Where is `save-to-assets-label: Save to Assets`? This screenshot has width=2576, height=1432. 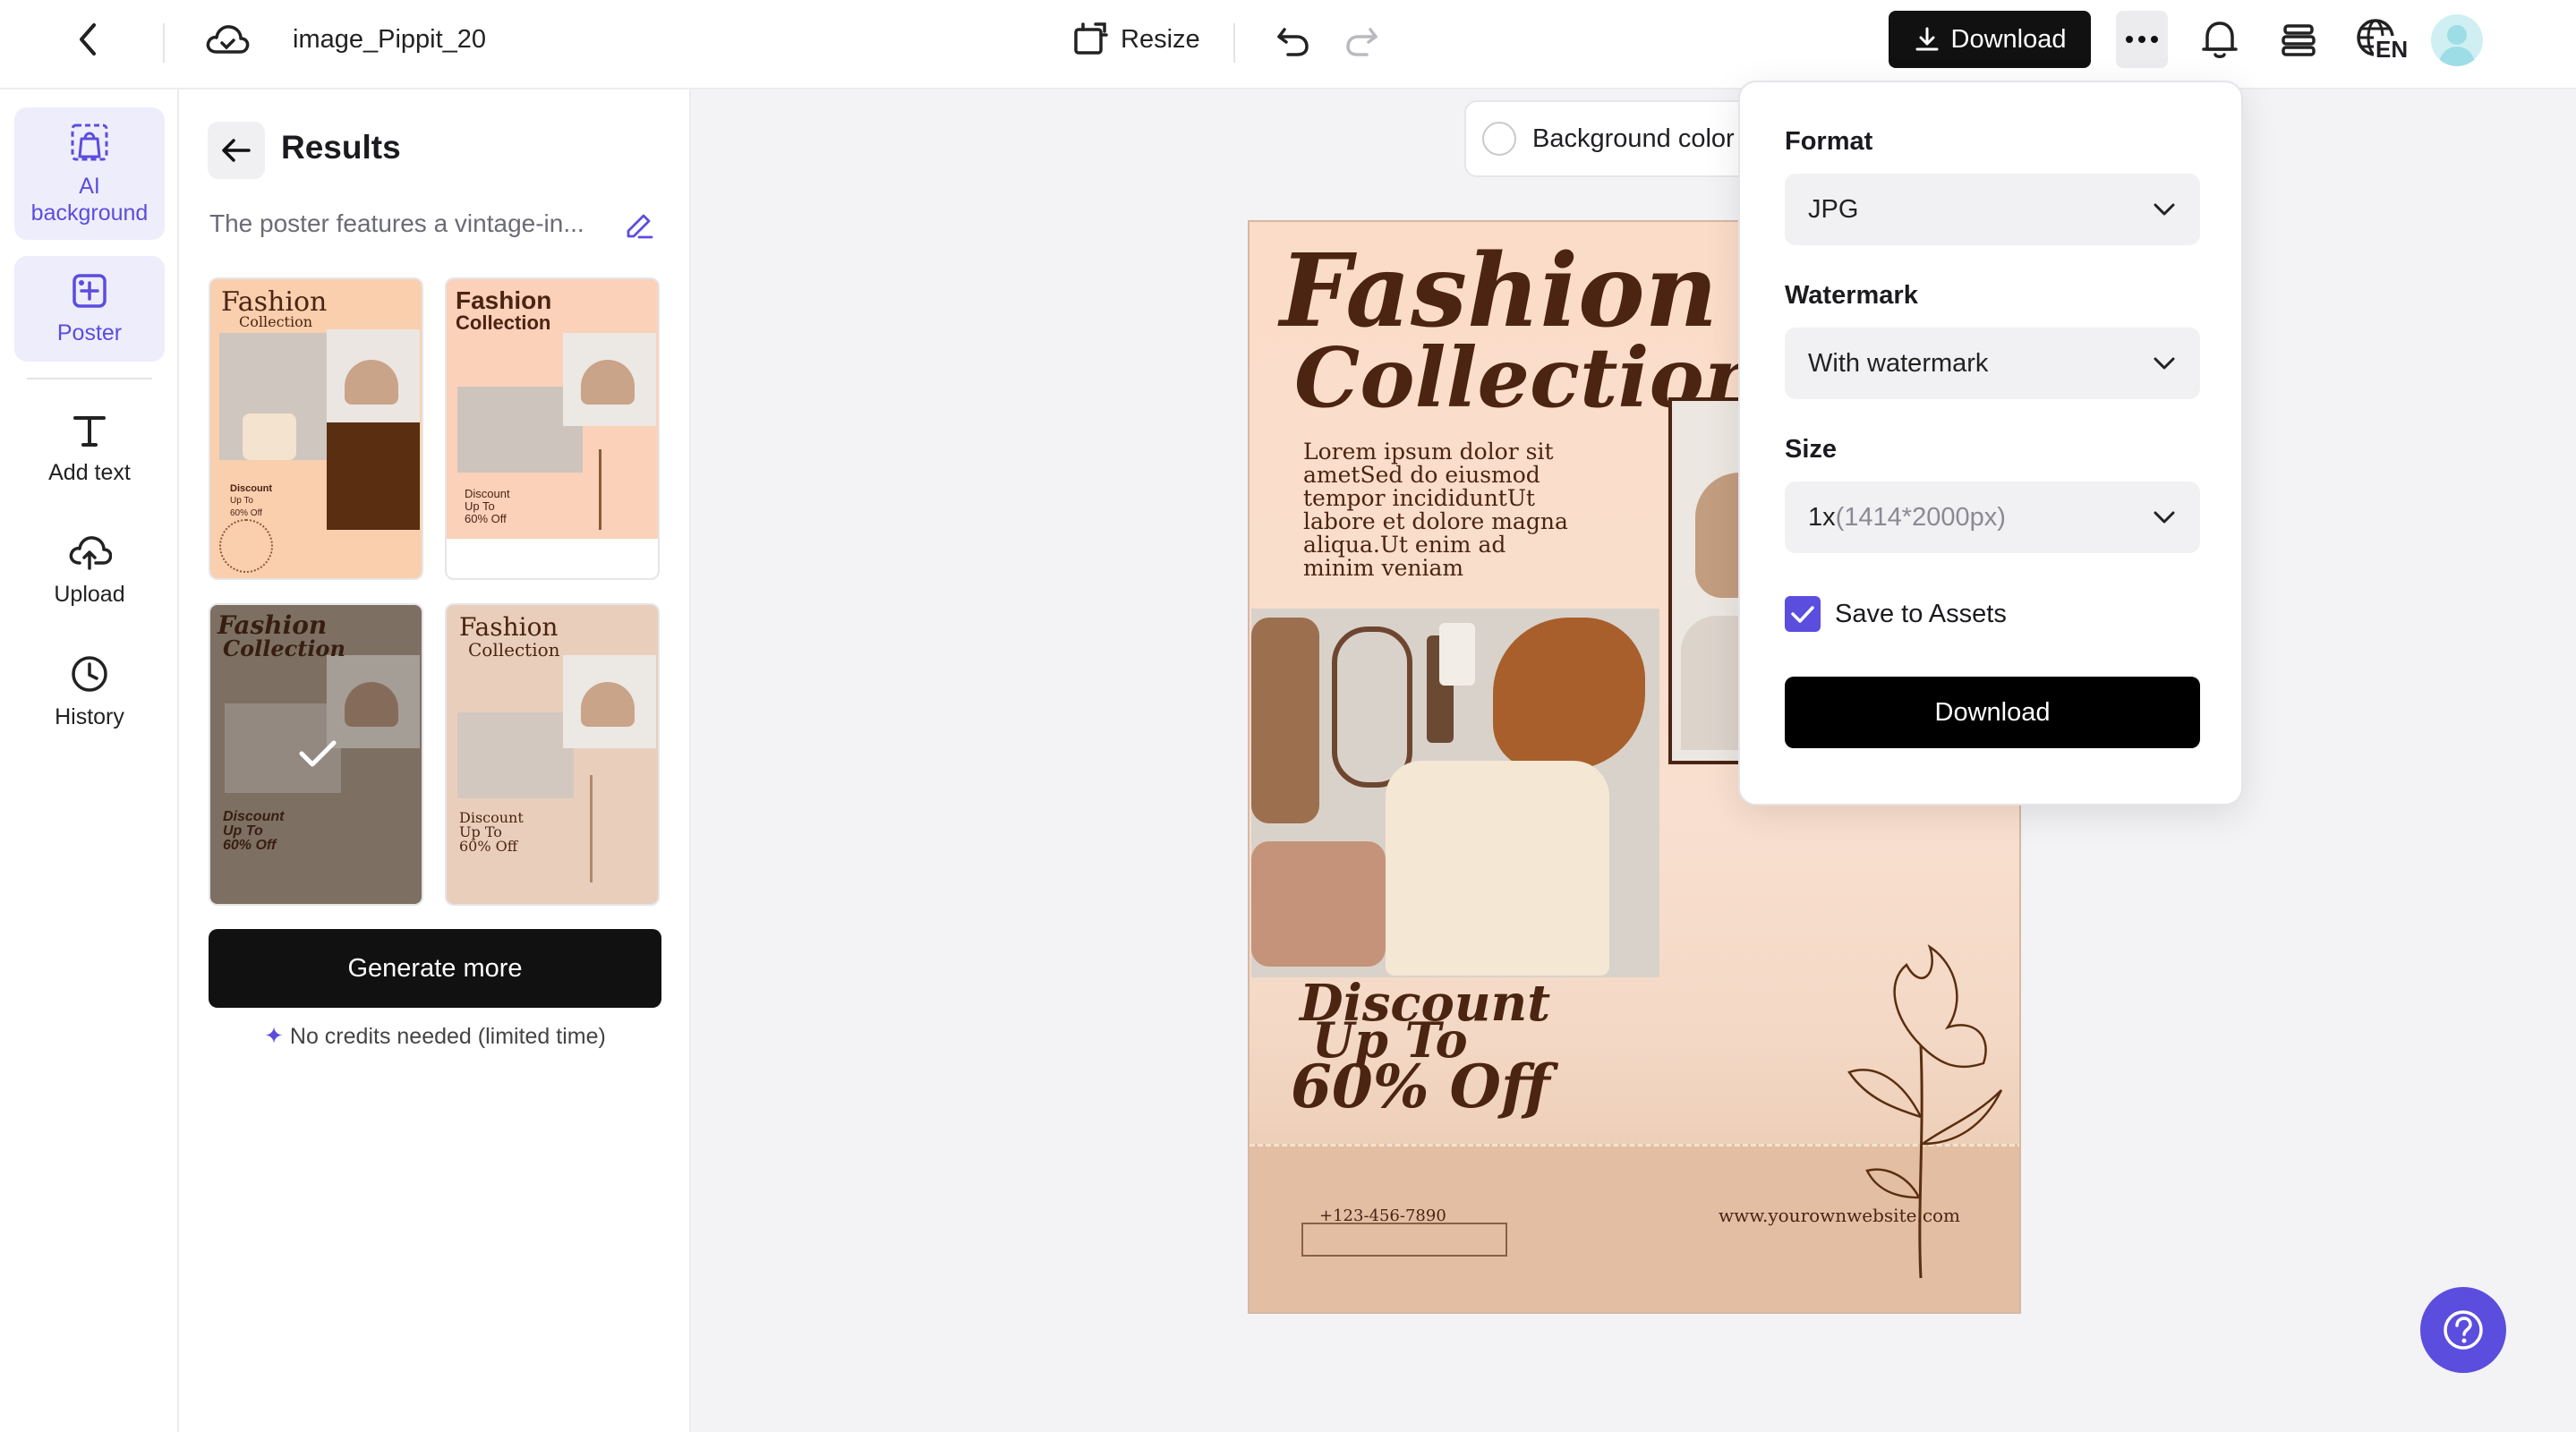 save-to-assets-label: Save to Assets is located at coordinates (1921, 614).